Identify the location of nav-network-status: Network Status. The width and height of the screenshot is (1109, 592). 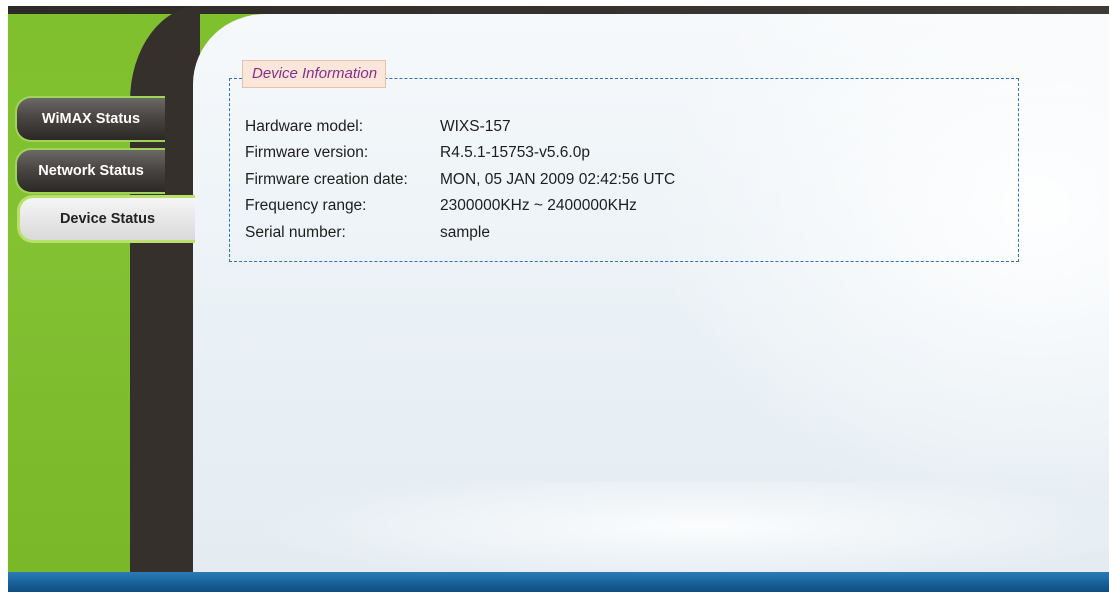
(90, 171).